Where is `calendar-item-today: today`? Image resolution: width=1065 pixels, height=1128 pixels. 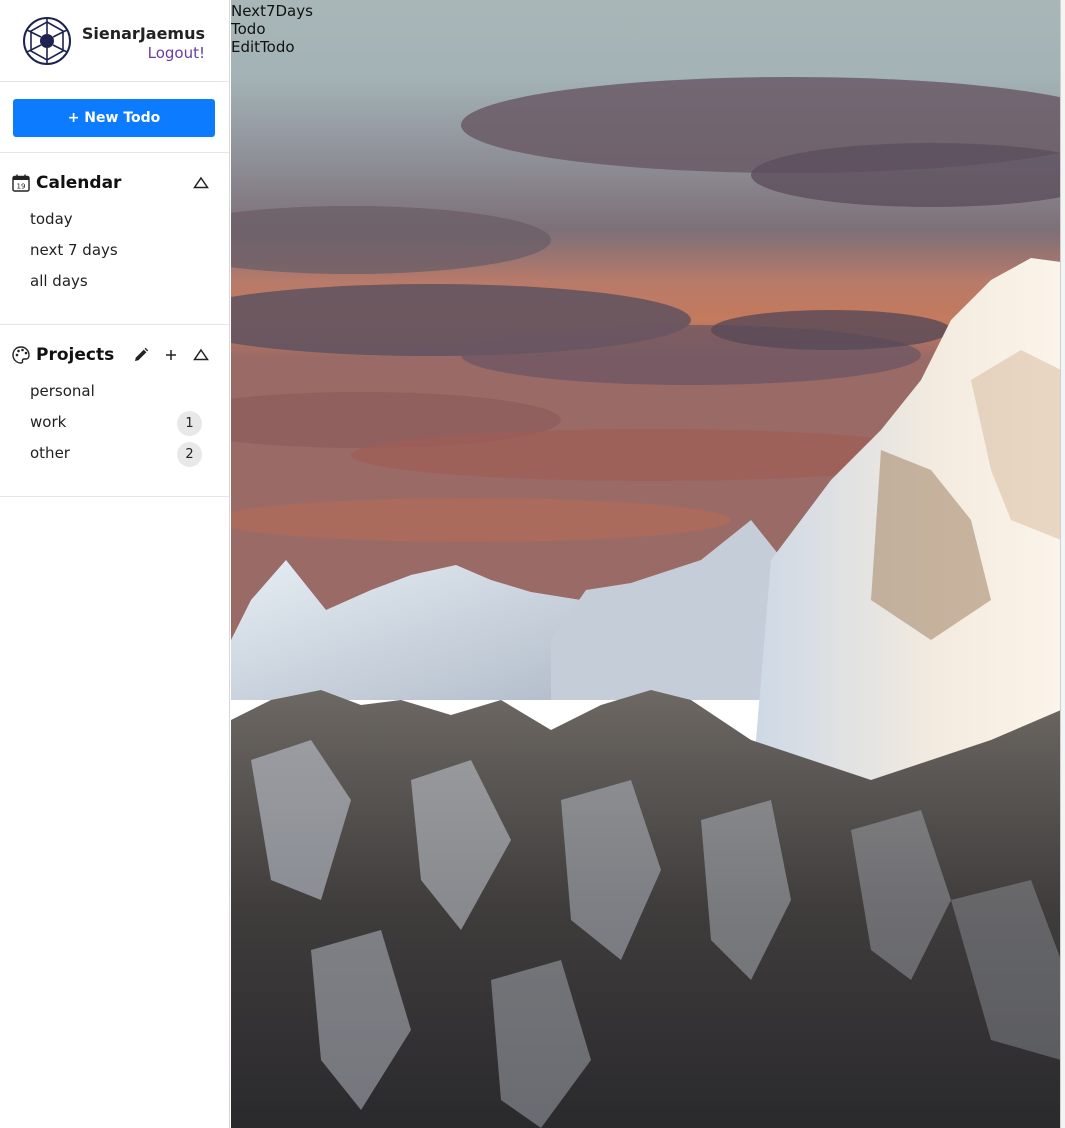
calendar-item-today: today is located at coordinates (117, 223).